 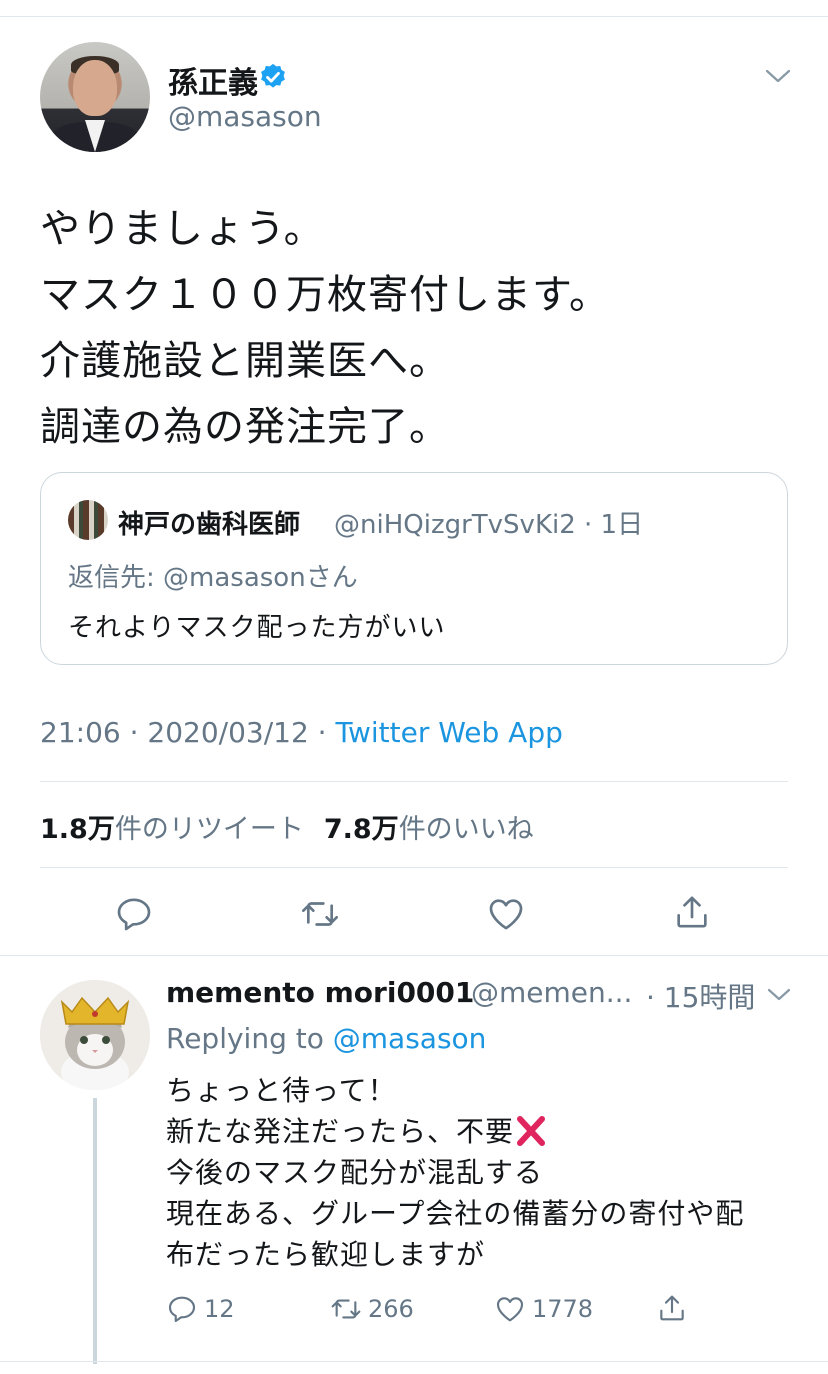 I want to click on author-name: 孫正義, so click(x=213, y=80).